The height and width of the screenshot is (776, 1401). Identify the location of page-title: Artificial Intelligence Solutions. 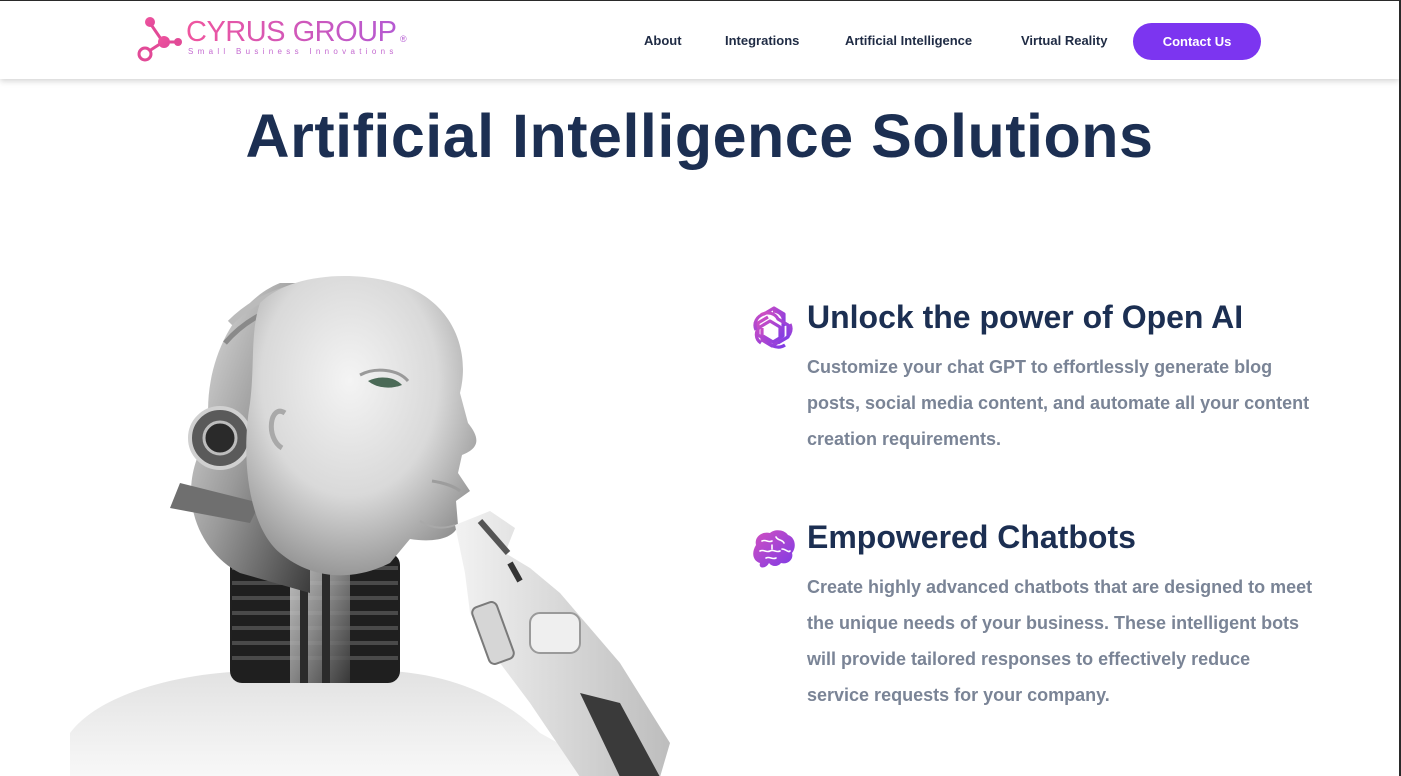
(699, 136).